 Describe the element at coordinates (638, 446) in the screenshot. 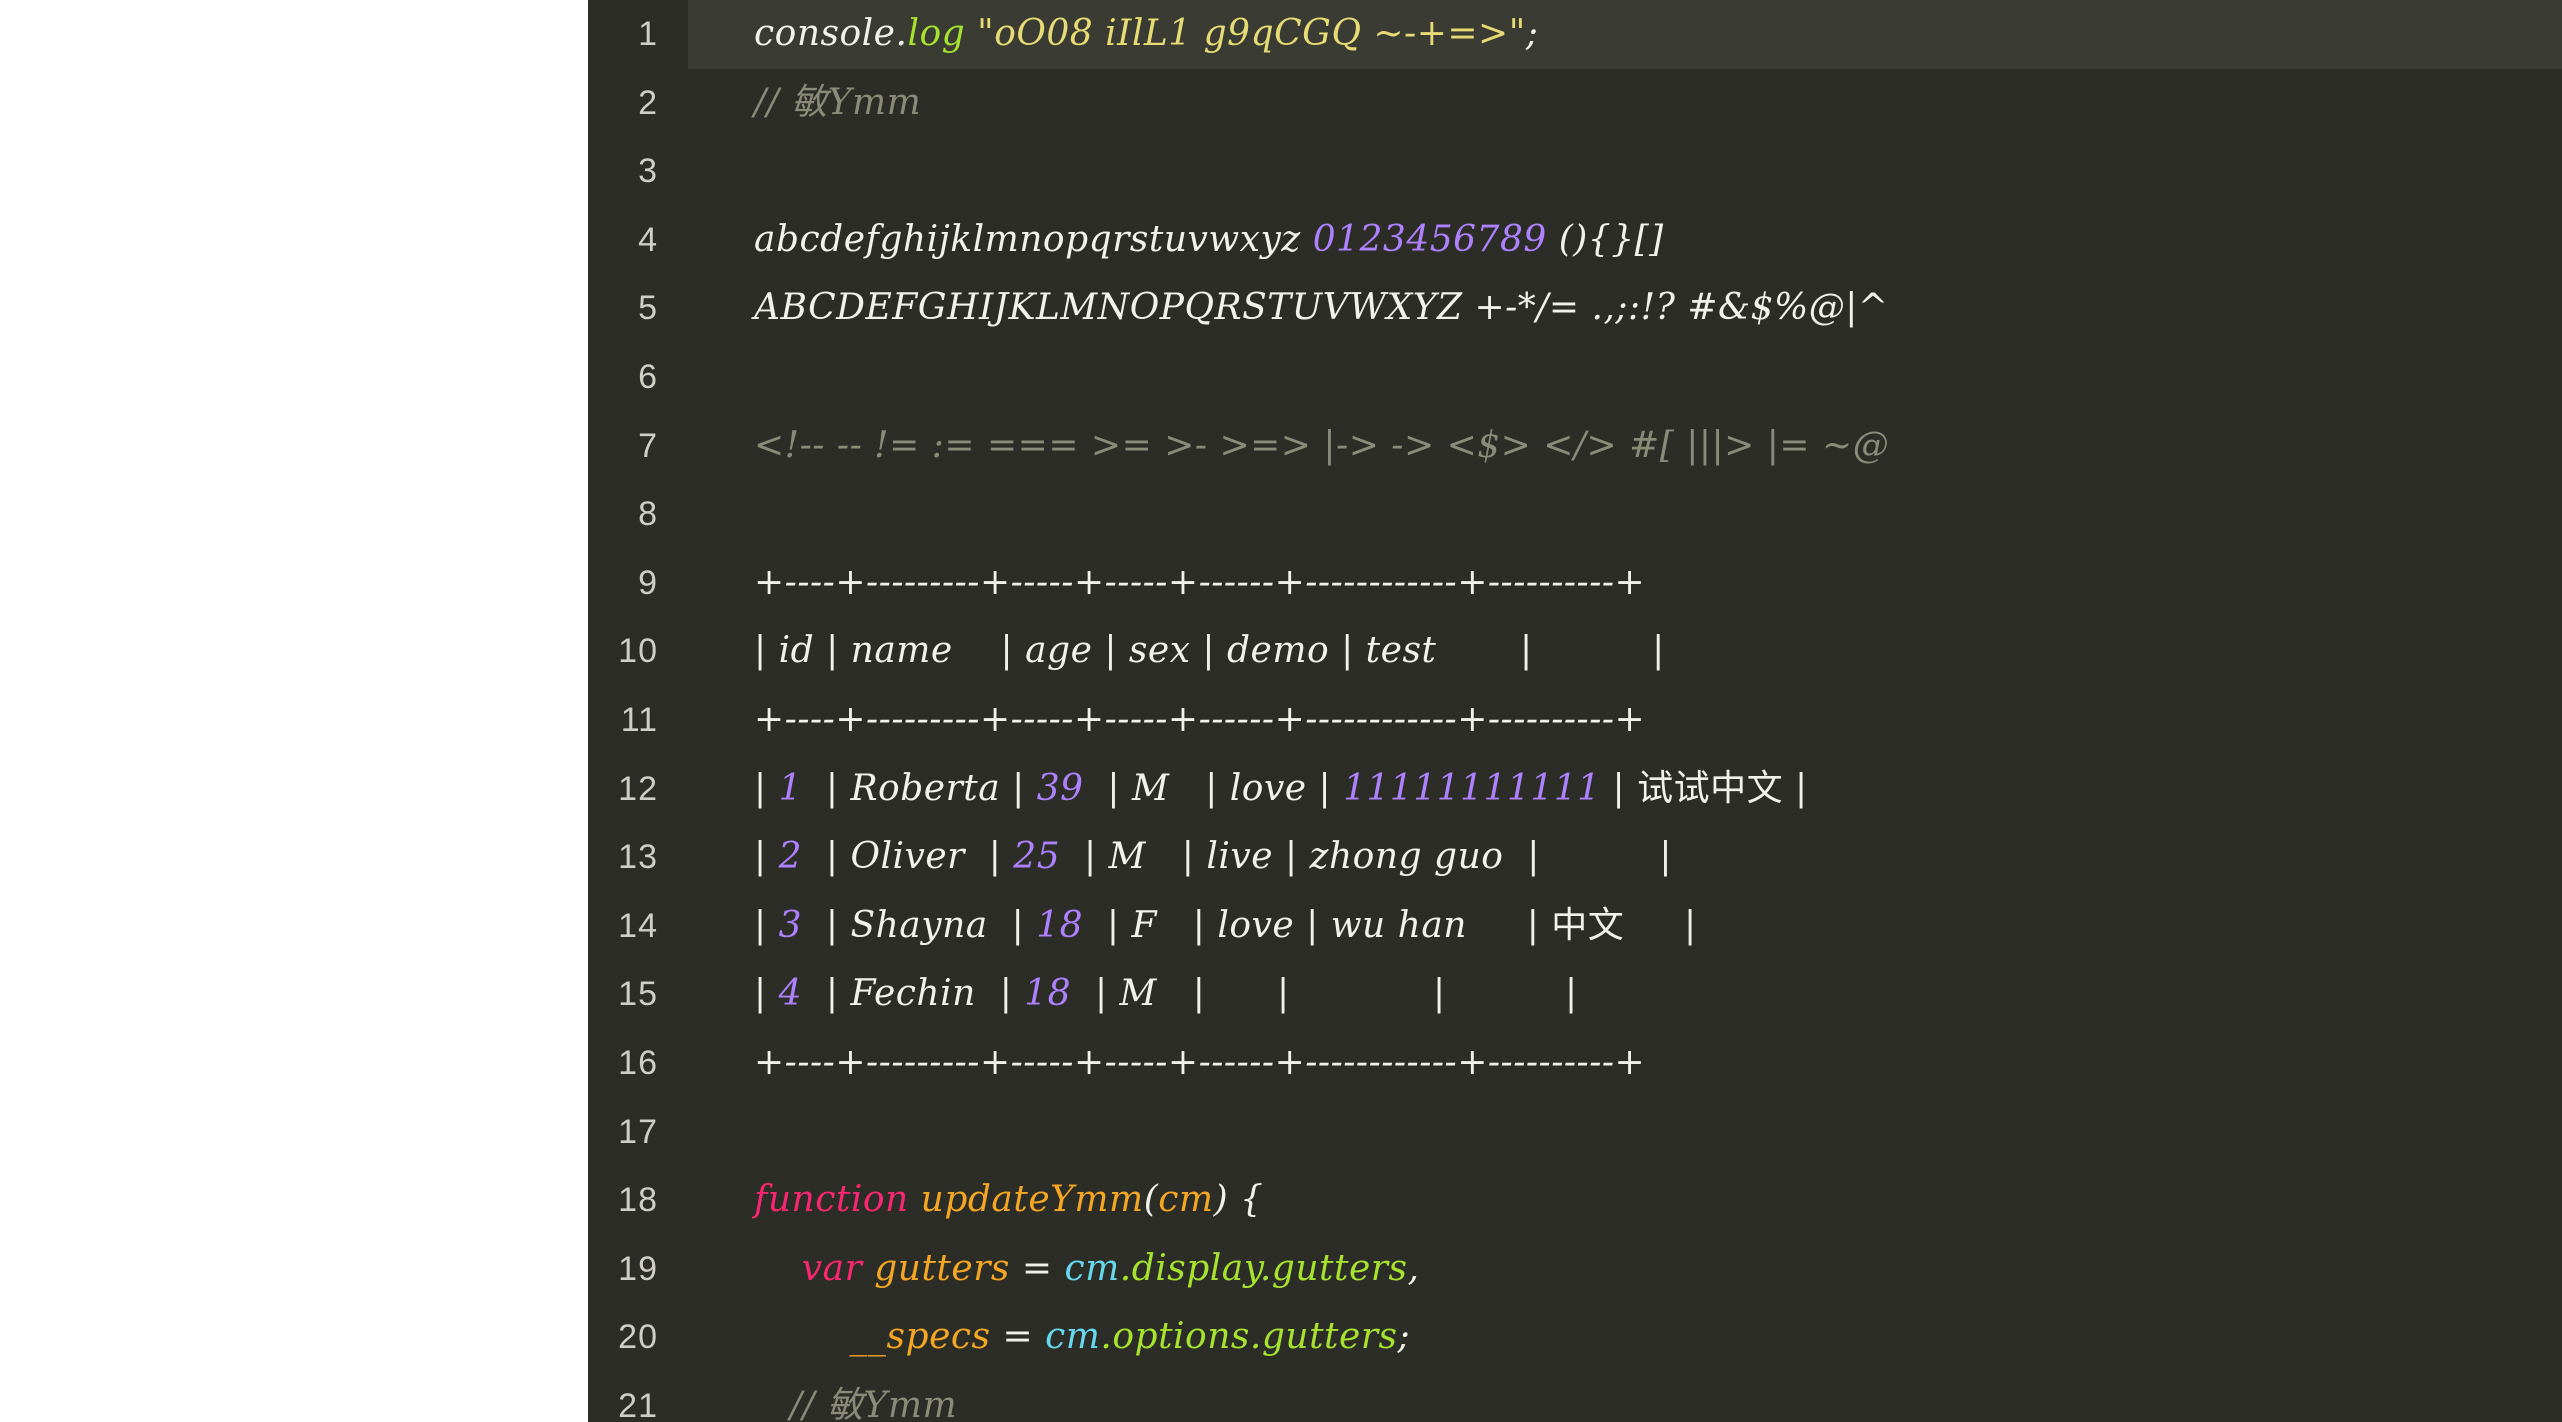

I see `line-number: 7` at that location.